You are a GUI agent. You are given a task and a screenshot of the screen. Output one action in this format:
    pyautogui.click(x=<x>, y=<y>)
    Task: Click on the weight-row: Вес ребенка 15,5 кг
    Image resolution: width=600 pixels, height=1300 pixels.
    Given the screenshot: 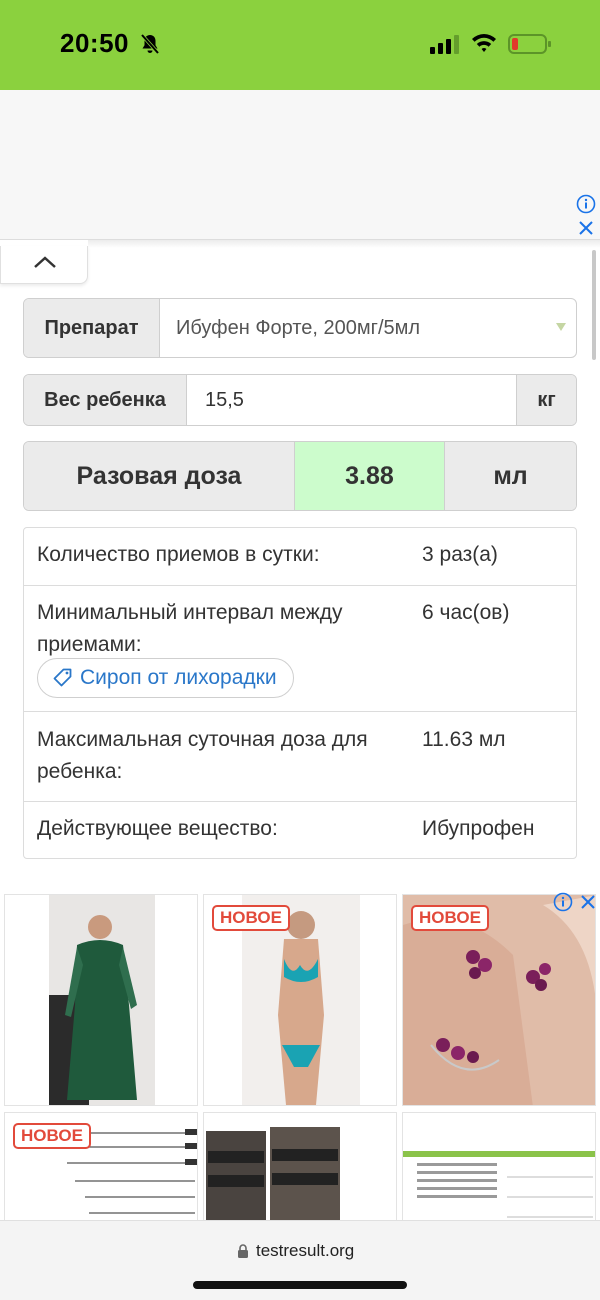 What is the action you would take?
    pyautogui.click(x=300, y=400)
    